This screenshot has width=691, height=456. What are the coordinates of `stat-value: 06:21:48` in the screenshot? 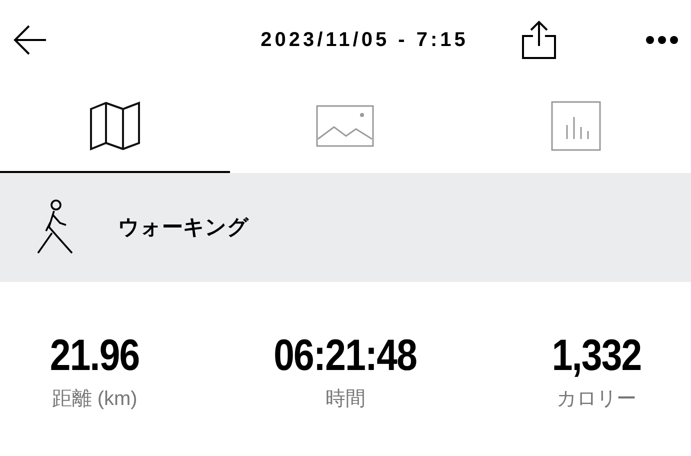 It's located at (345, 356).